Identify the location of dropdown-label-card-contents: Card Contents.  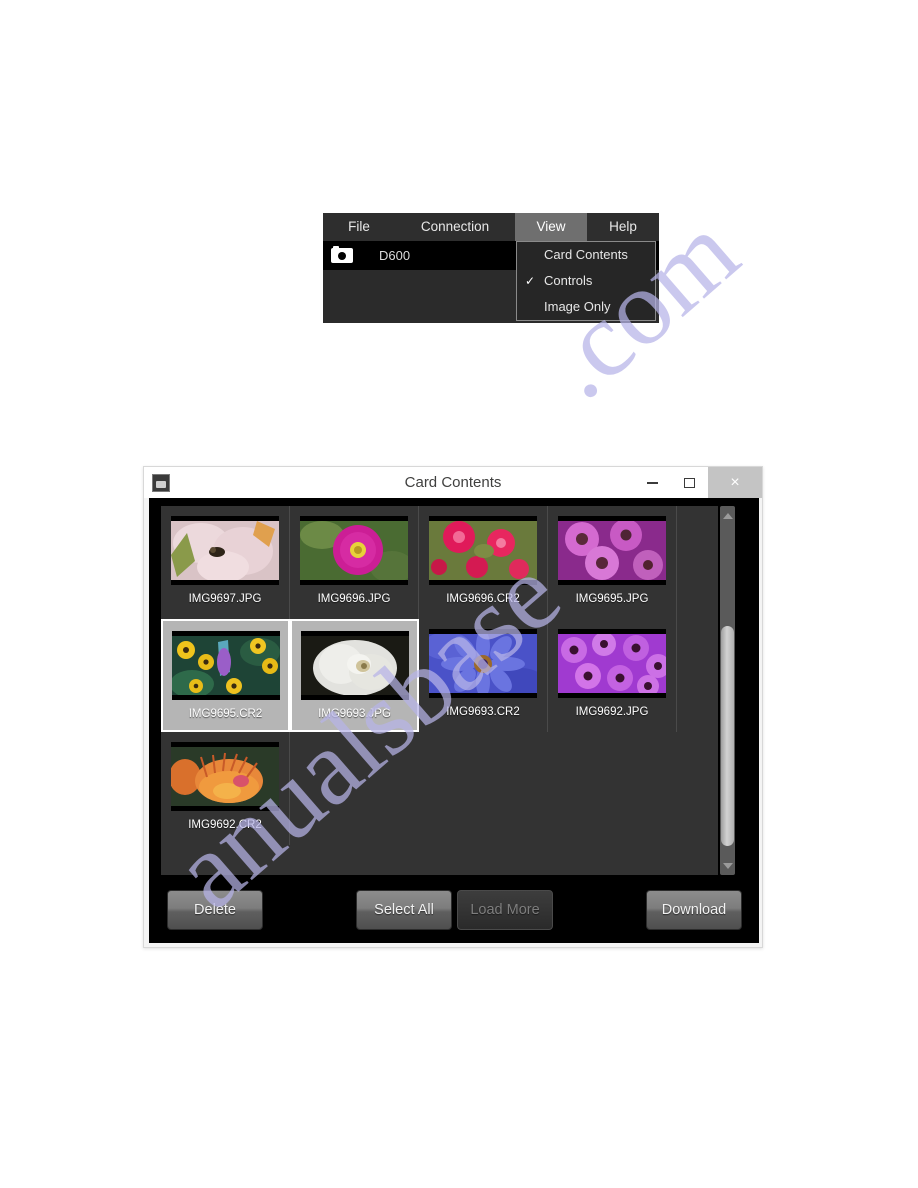
(586, 254).